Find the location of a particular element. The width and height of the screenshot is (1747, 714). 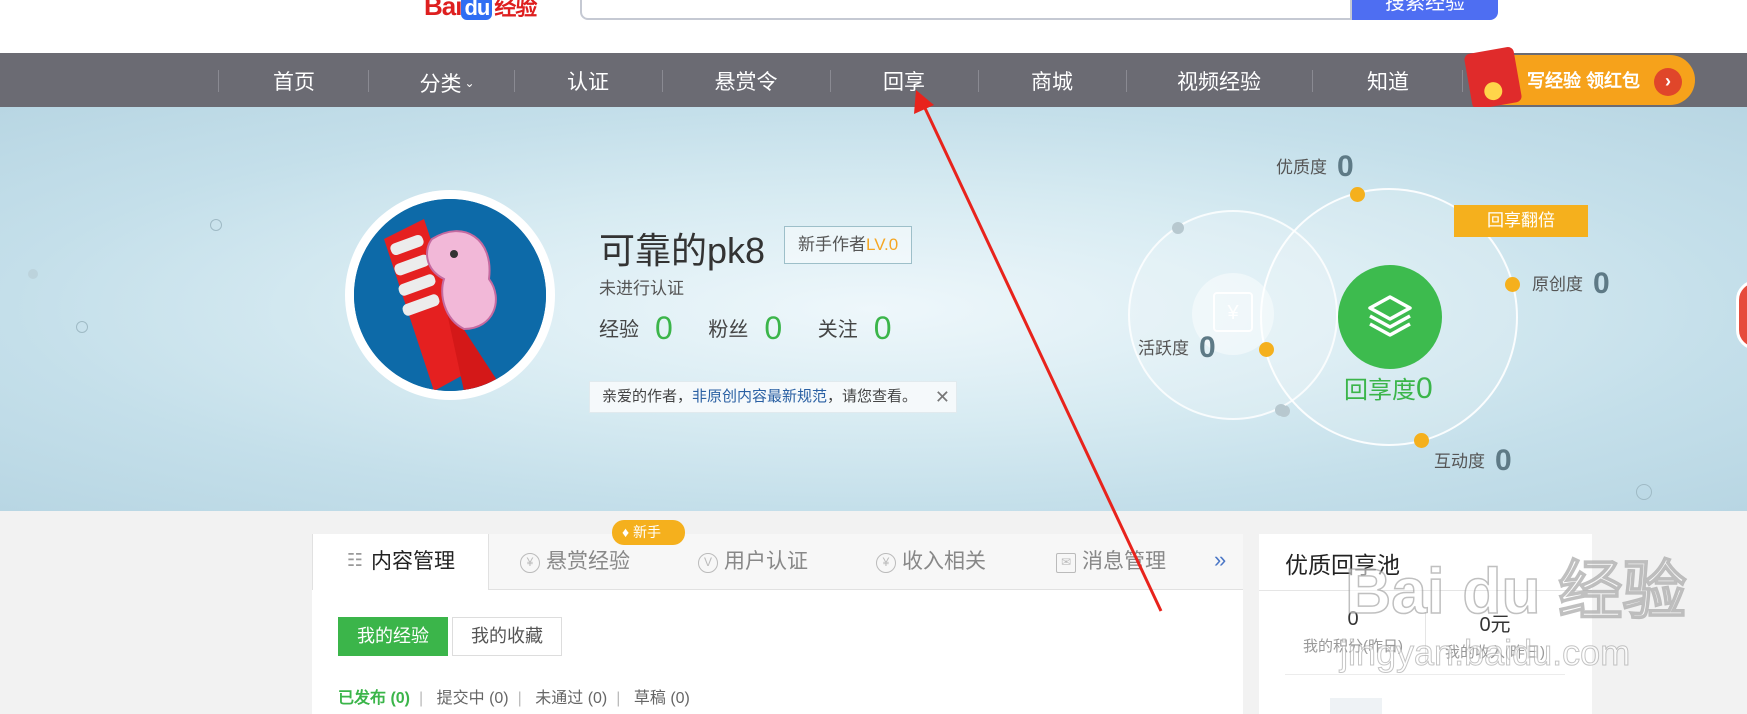

my-experience-button: 我的经验 is located at coordinates (393, 636).